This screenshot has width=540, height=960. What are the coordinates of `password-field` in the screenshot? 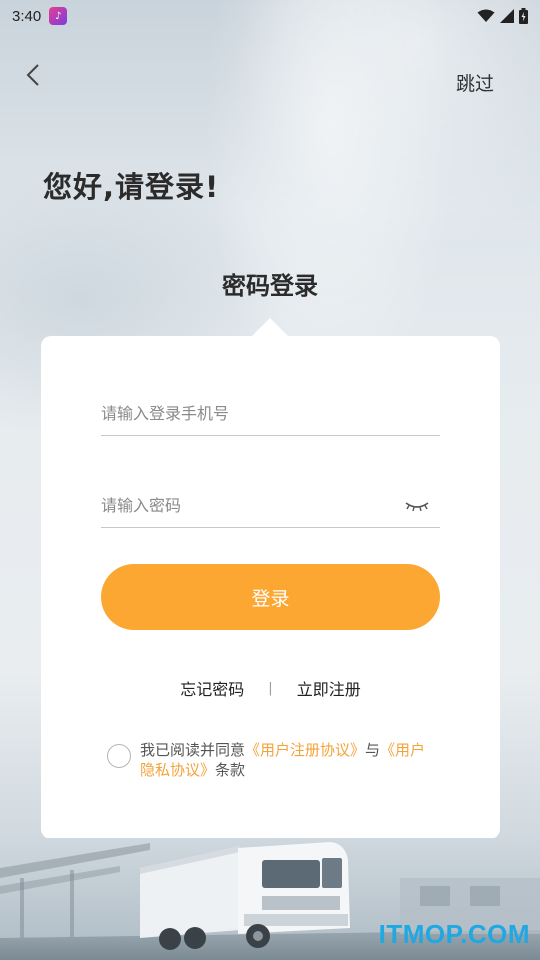 It's located at (270, 506).